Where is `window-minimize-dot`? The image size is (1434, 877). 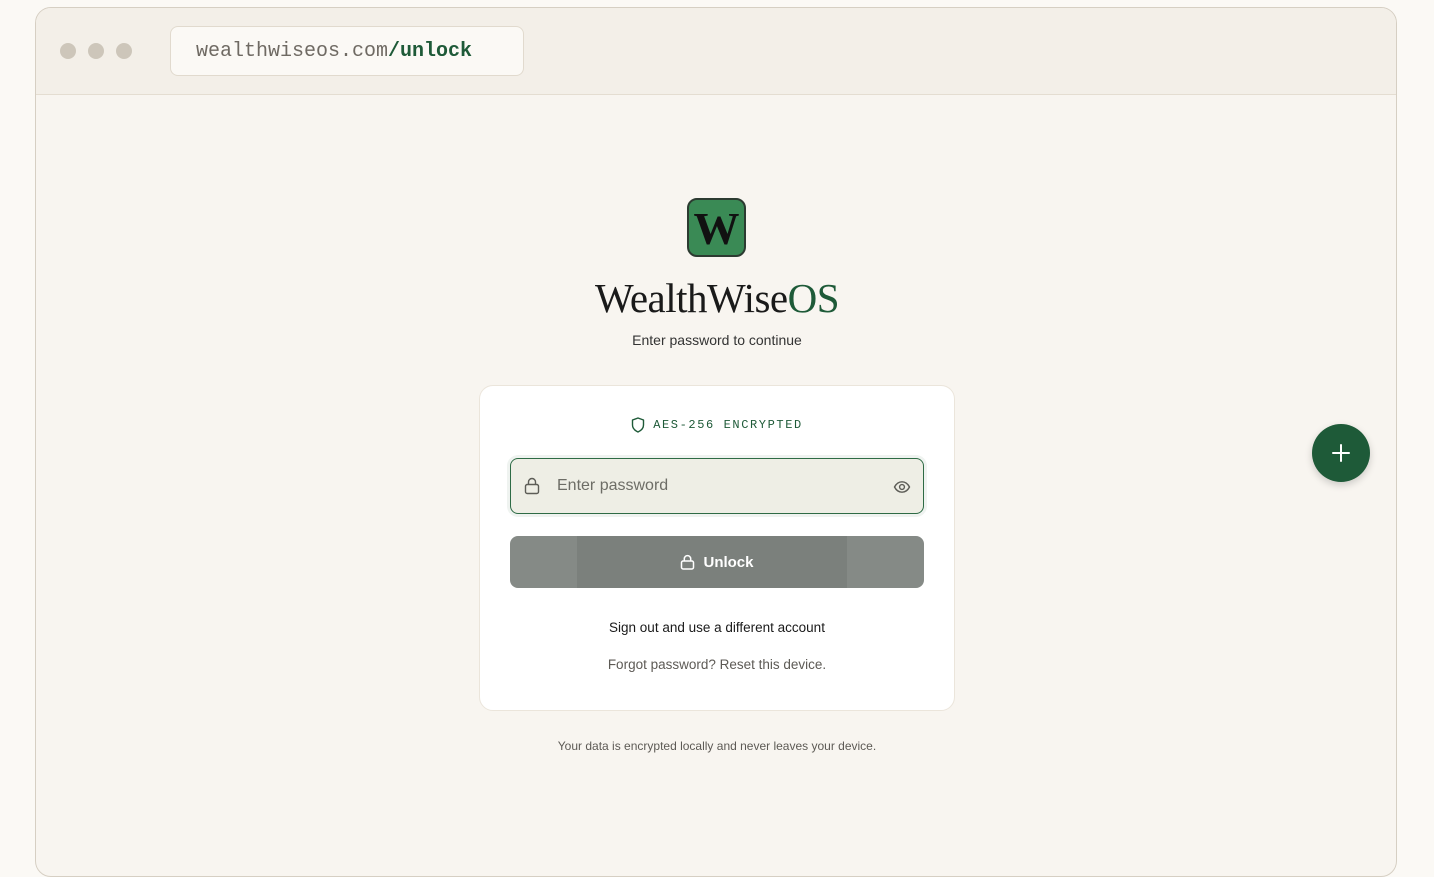 window-minimize-dot is located at coordinates (96, 51).